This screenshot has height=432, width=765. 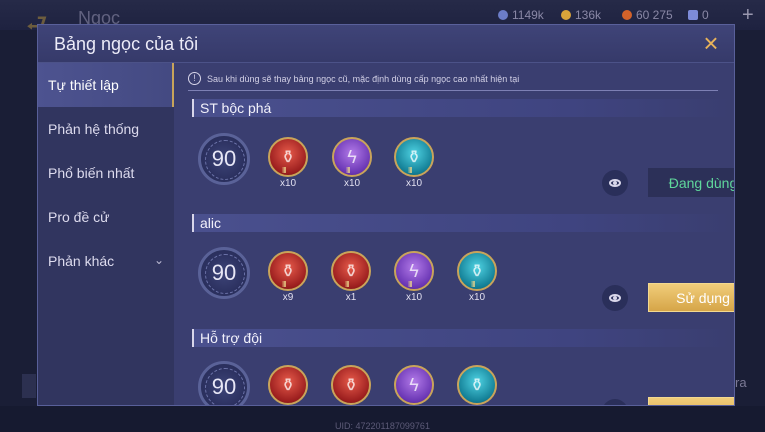 I want to click on gem-slot: ⚱ III x1, so click(x=351, y=277).